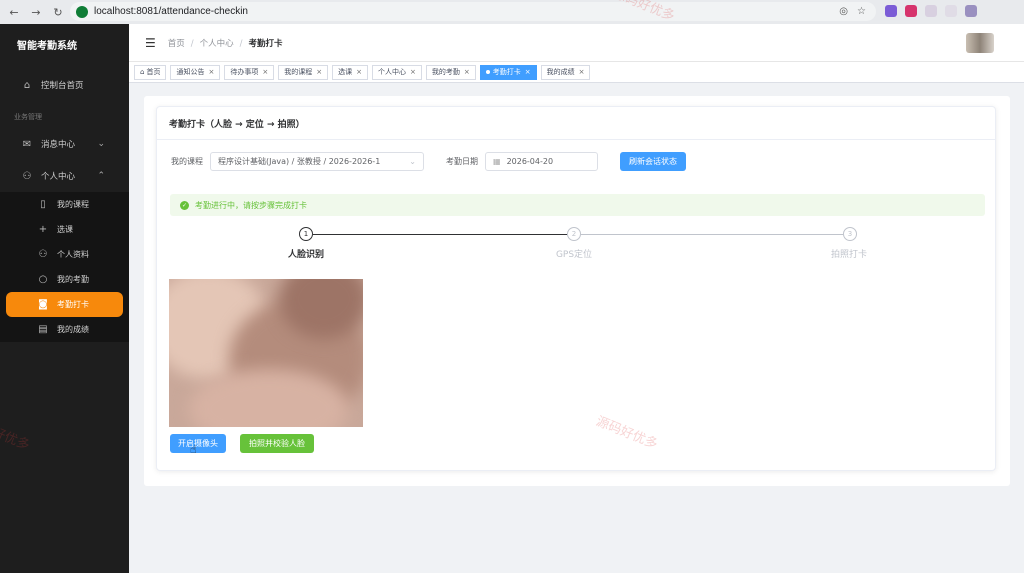  I want to click on sidebar-item-dashboard: ⌂ 控制台首页, so click(64, 85).